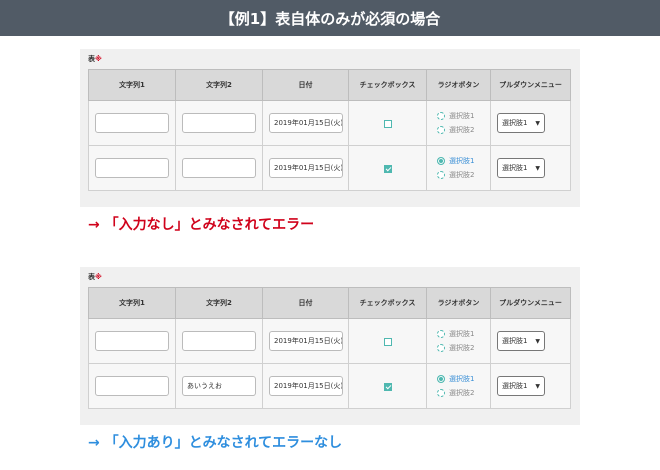  I want to click on page-title: 【例1】表自体のみが必須の場合, so click(330, 18).